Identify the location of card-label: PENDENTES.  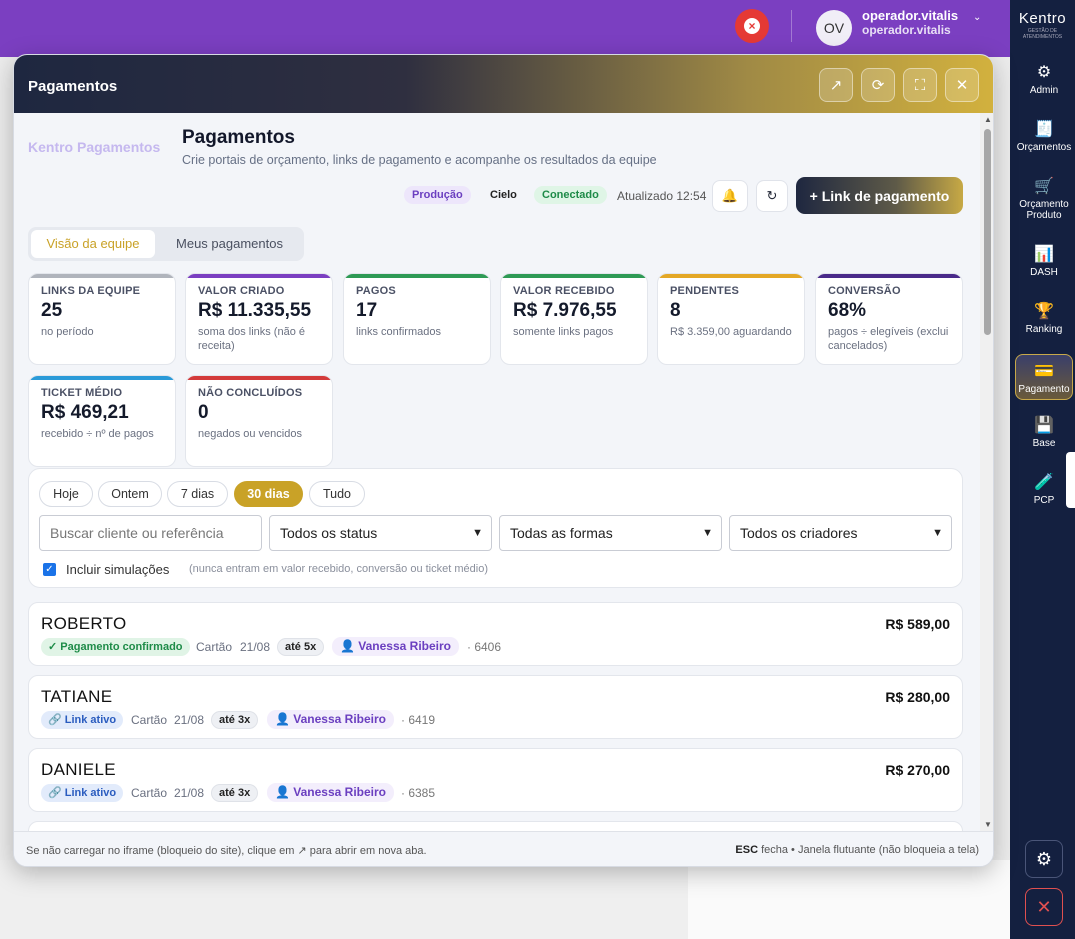
(705, 291).